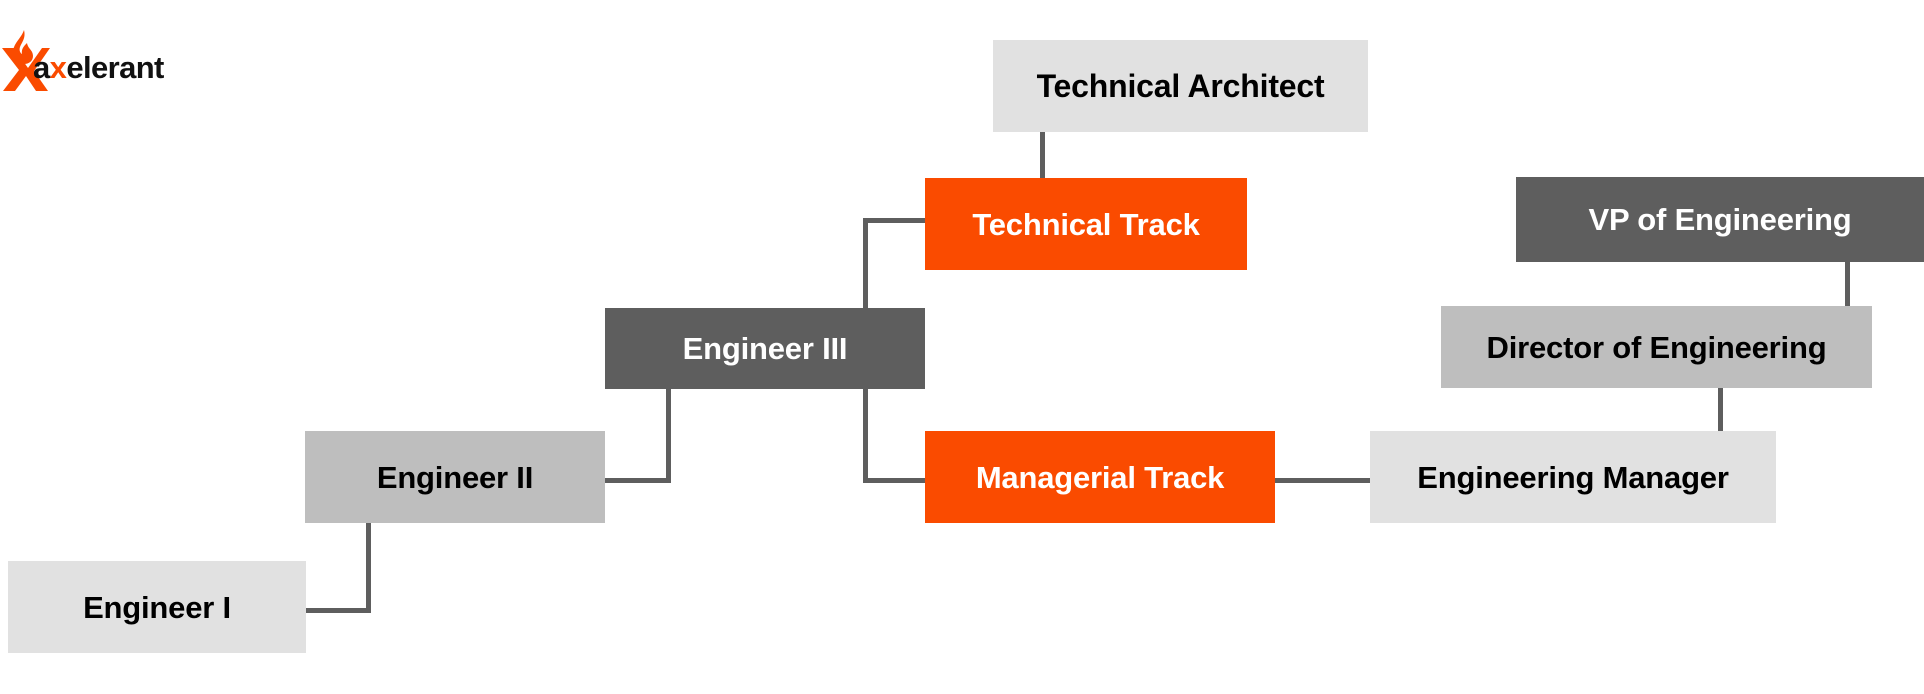 This screenshot has height=694, width=1924. I want to click on node-engineer-ii: Engineer II, so click(455, 477).